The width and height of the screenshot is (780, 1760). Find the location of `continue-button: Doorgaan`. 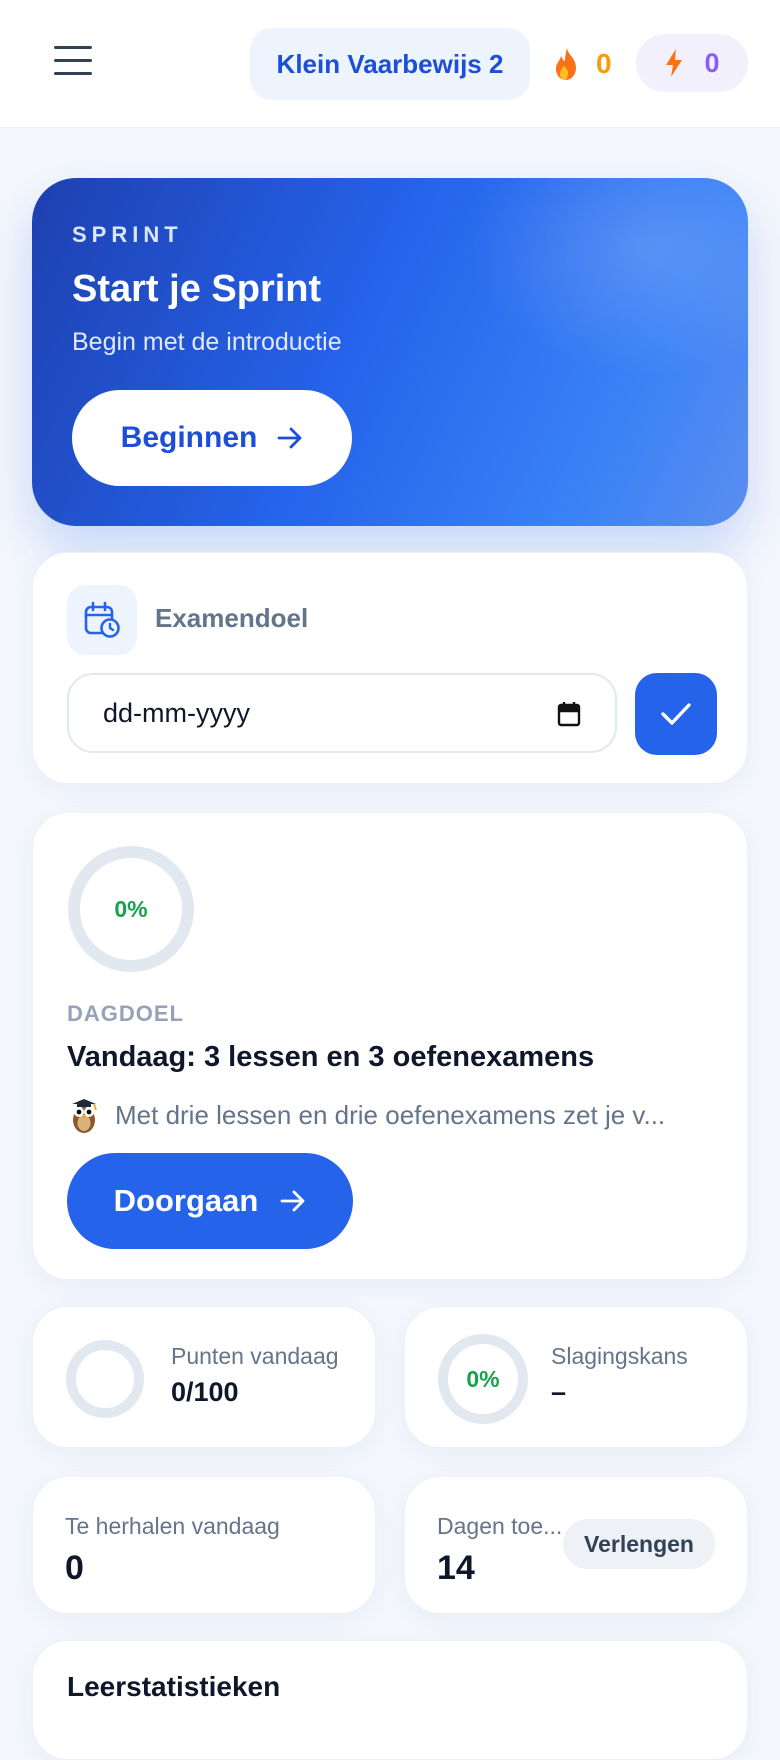

continue-button: Doorgaan is located at coordinates (210, 1201).